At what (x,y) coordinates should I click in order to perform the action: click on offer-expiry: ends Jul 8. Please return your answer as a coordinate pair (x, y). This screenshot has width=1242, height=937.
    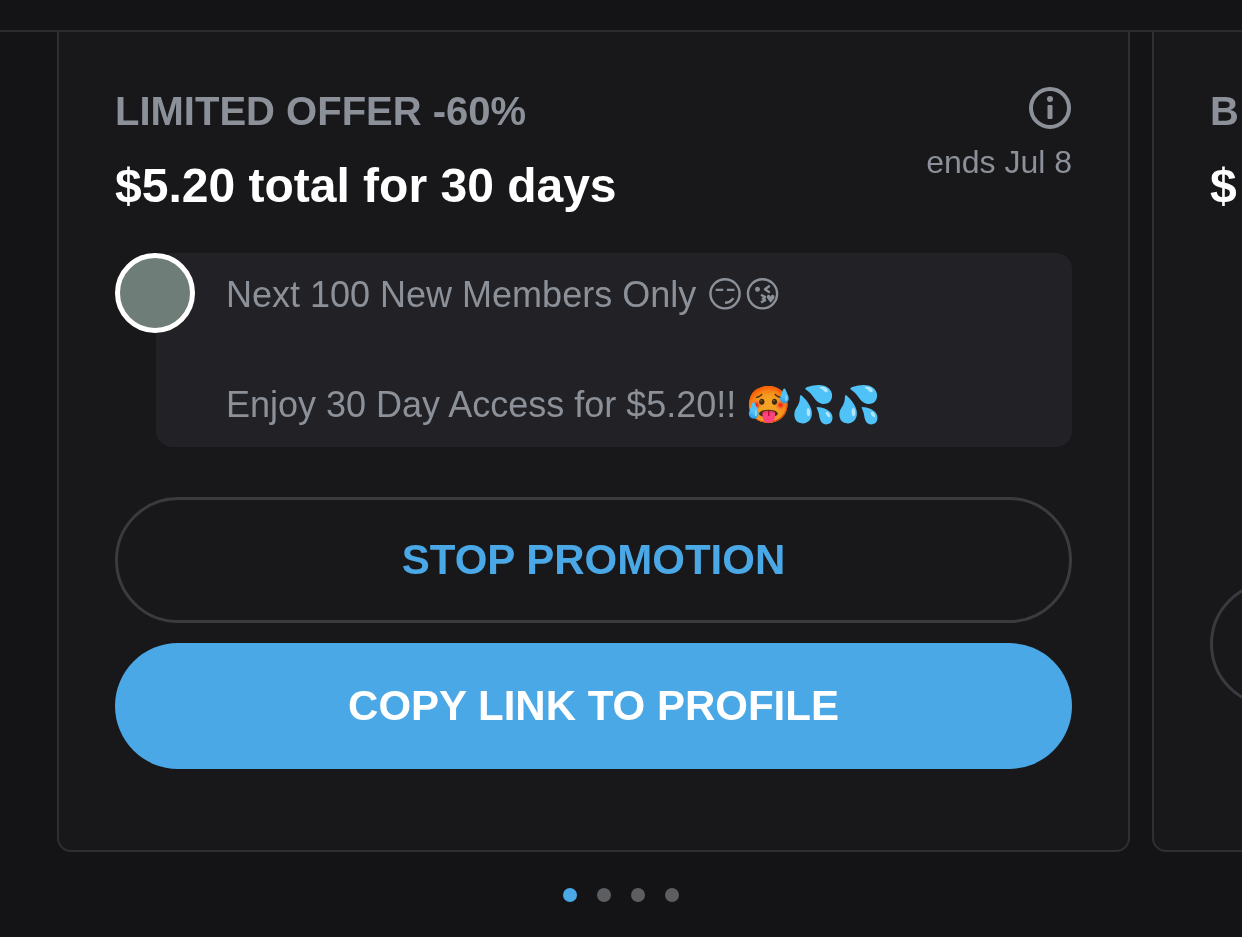
    Looking at the image, I should click on (999, 162).